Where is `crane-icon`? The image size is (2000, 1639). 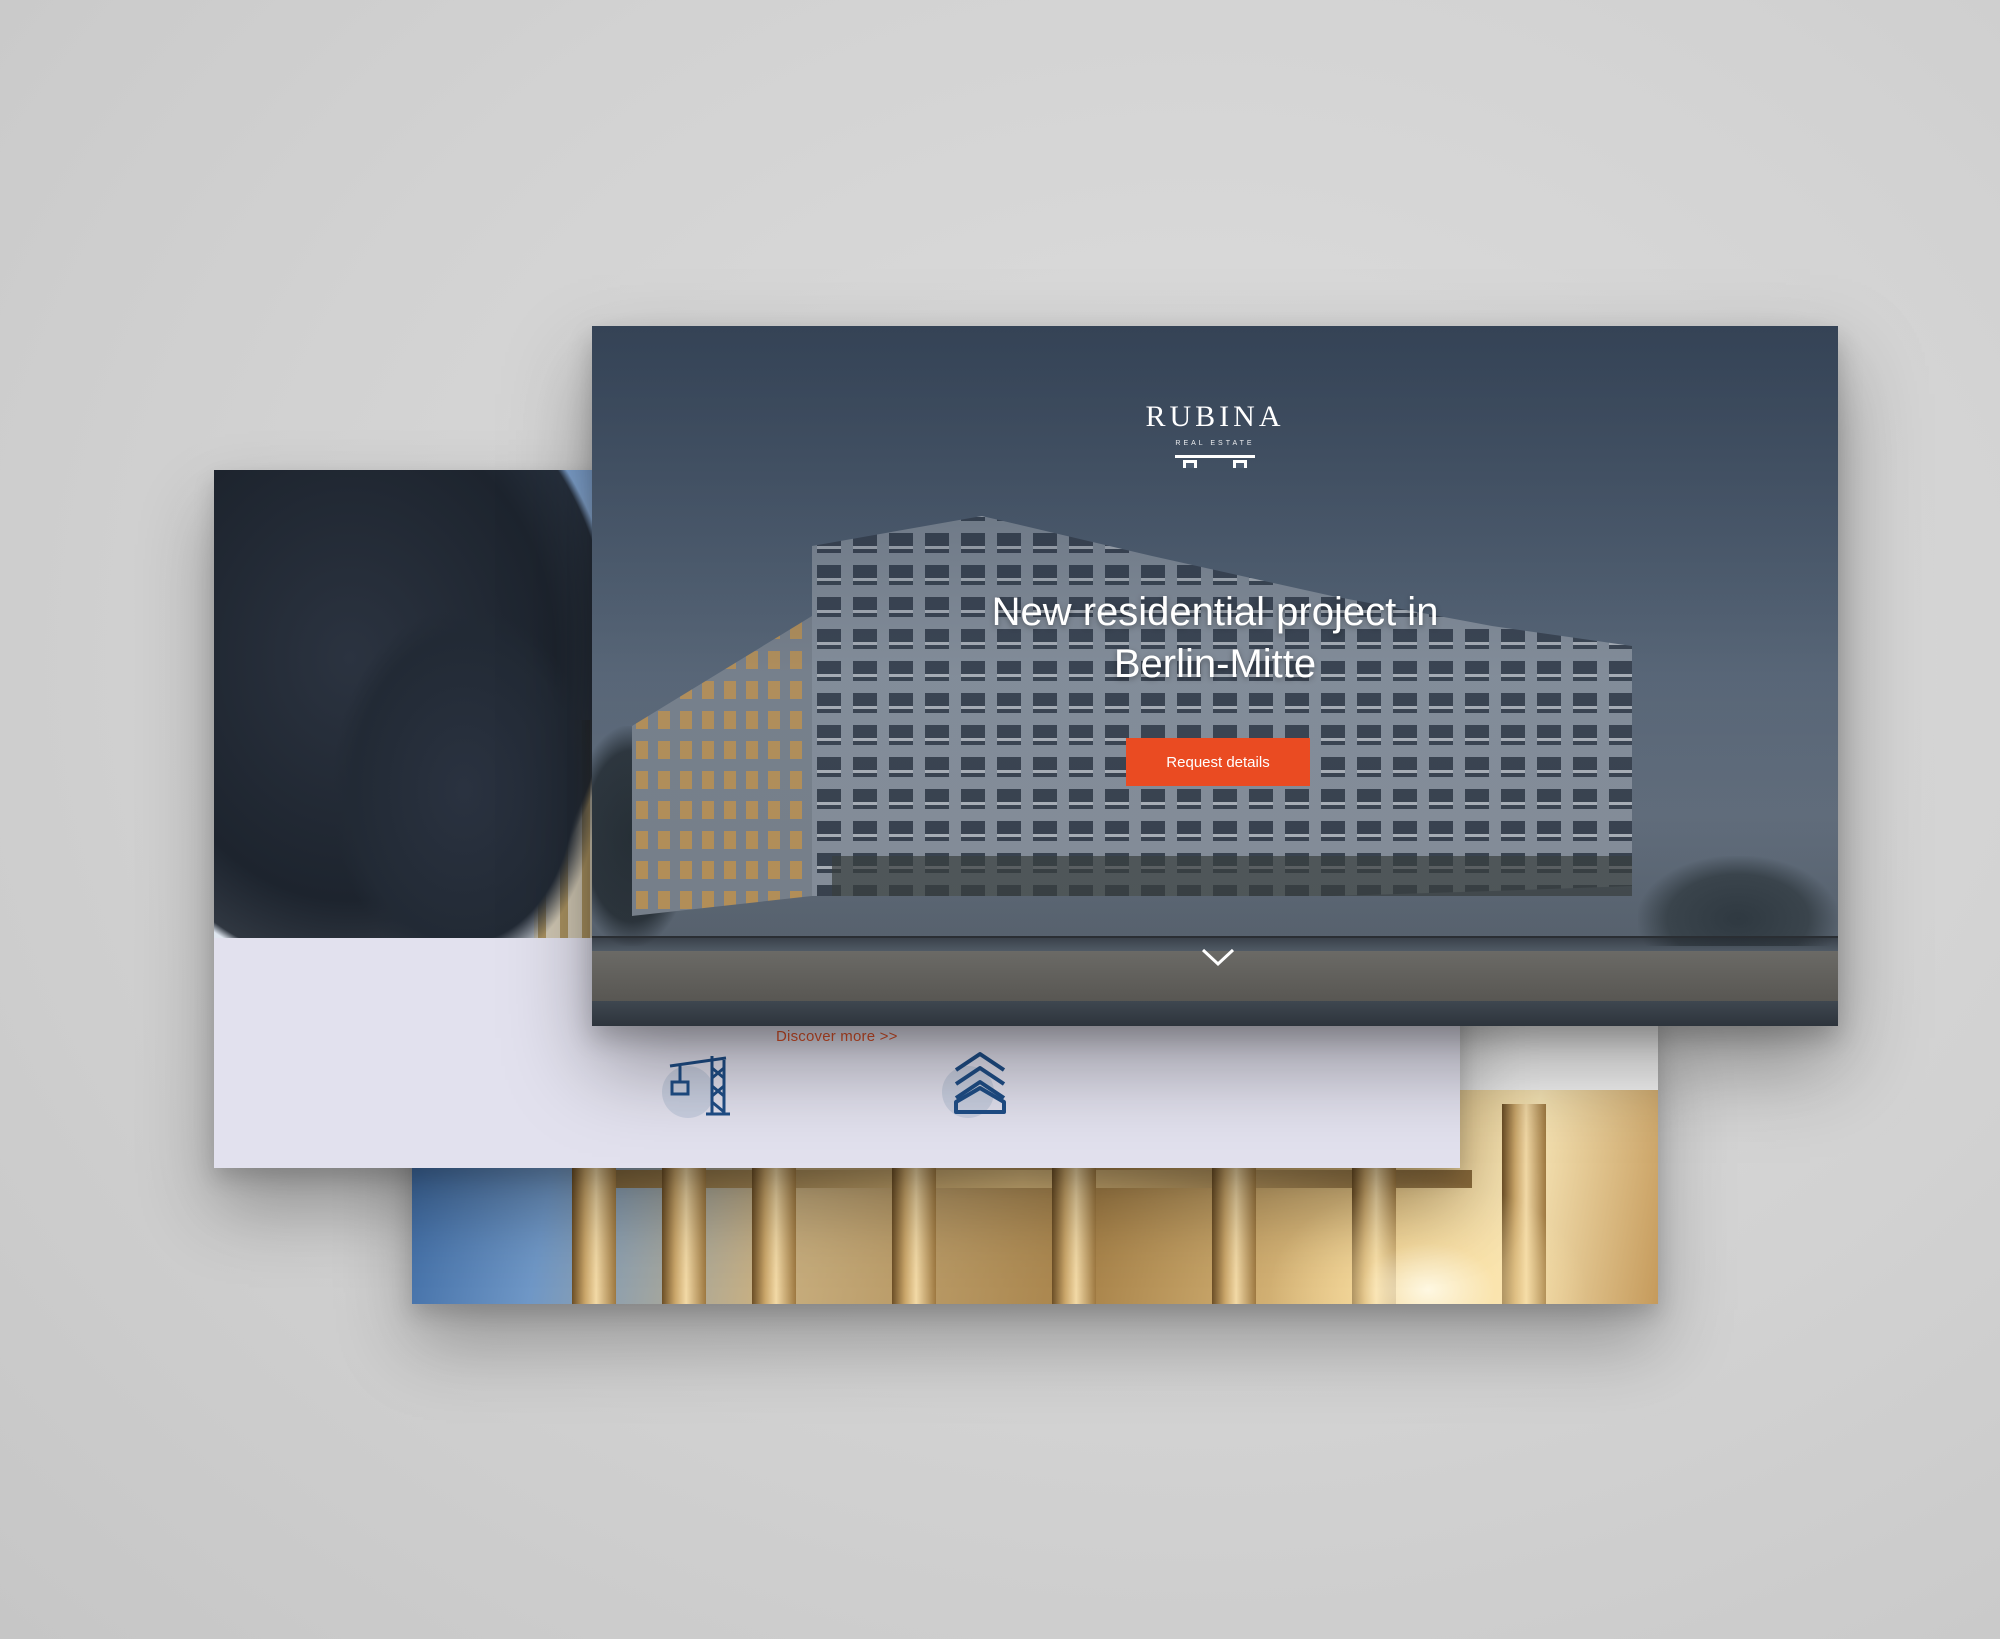 crane-icon is located at coordinates (702, 1086).